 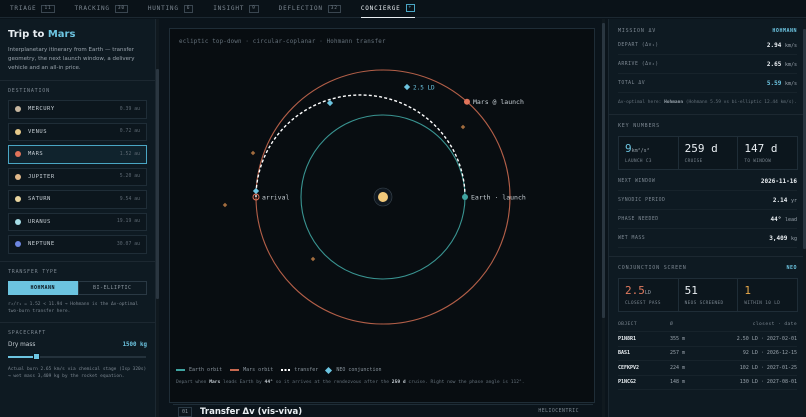 I want to click on stat-tile: 1 WITHIN 10 LD, so click(x=768, y=295).